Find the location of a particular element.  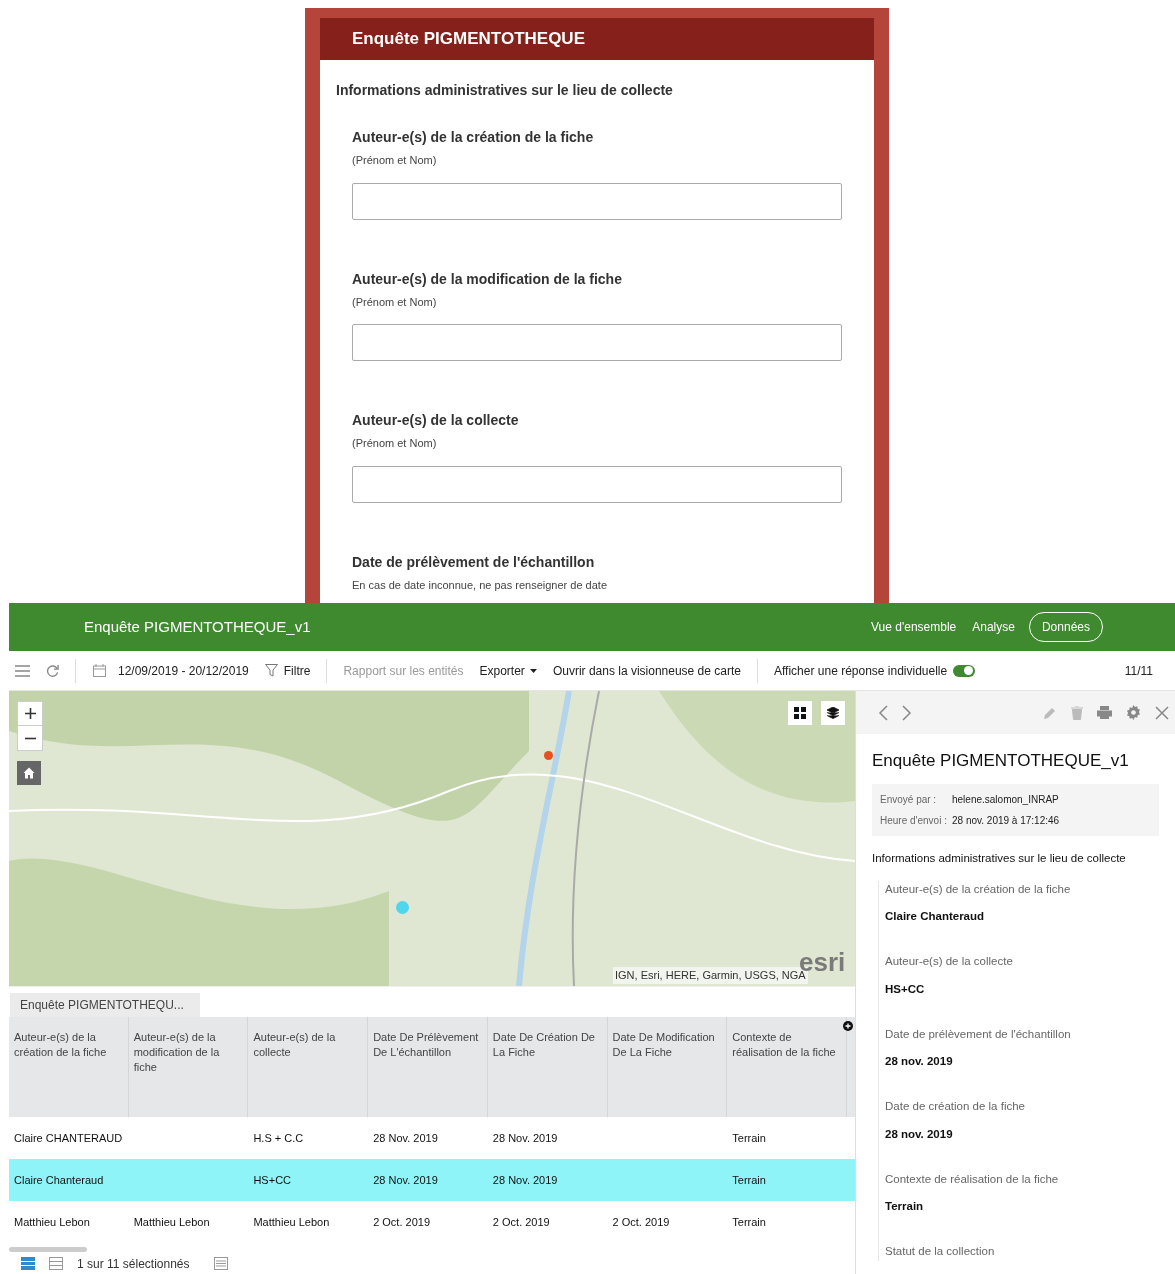

toggle-switch is located at coordinates (964, 670).